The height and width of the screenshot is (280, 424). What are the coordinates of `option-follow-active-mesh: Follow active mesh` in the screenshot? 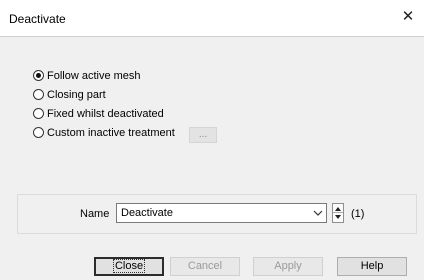 It's located at (104, 75).